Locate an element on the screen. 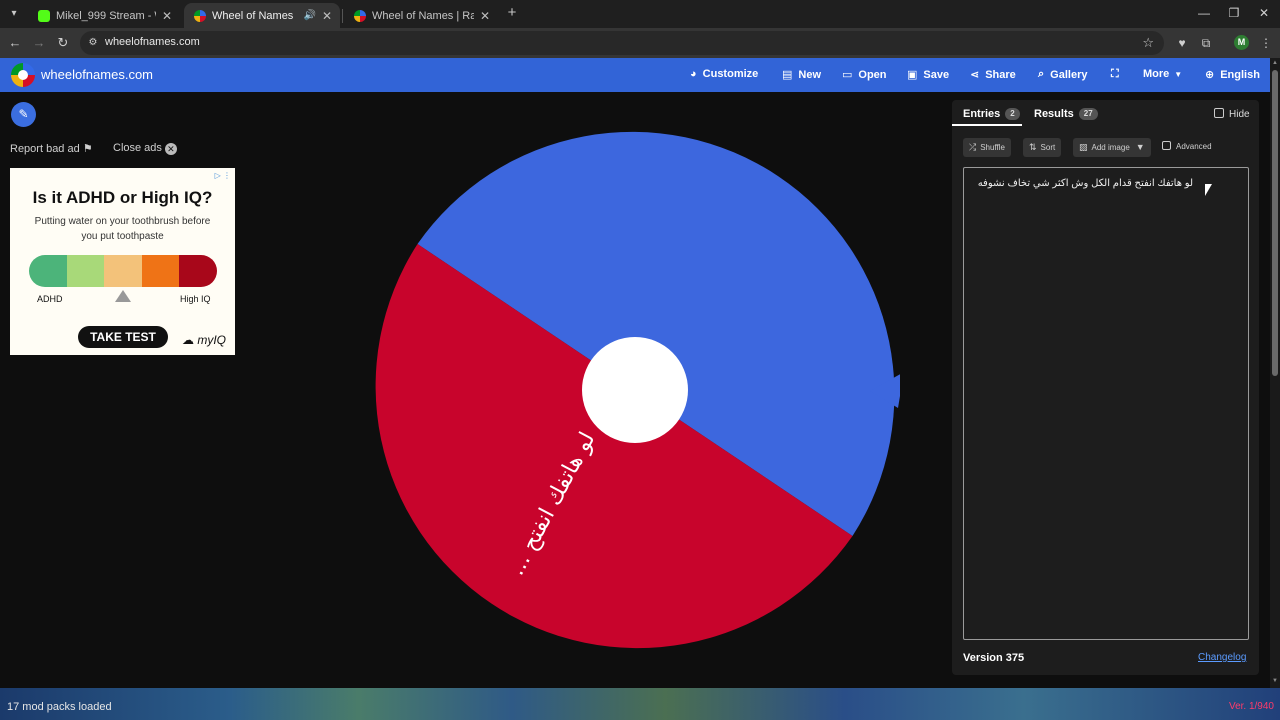 The image size is (1280, 720). extensions-puzzle-icon: ⧉ is located at coordinates (1206, 43).